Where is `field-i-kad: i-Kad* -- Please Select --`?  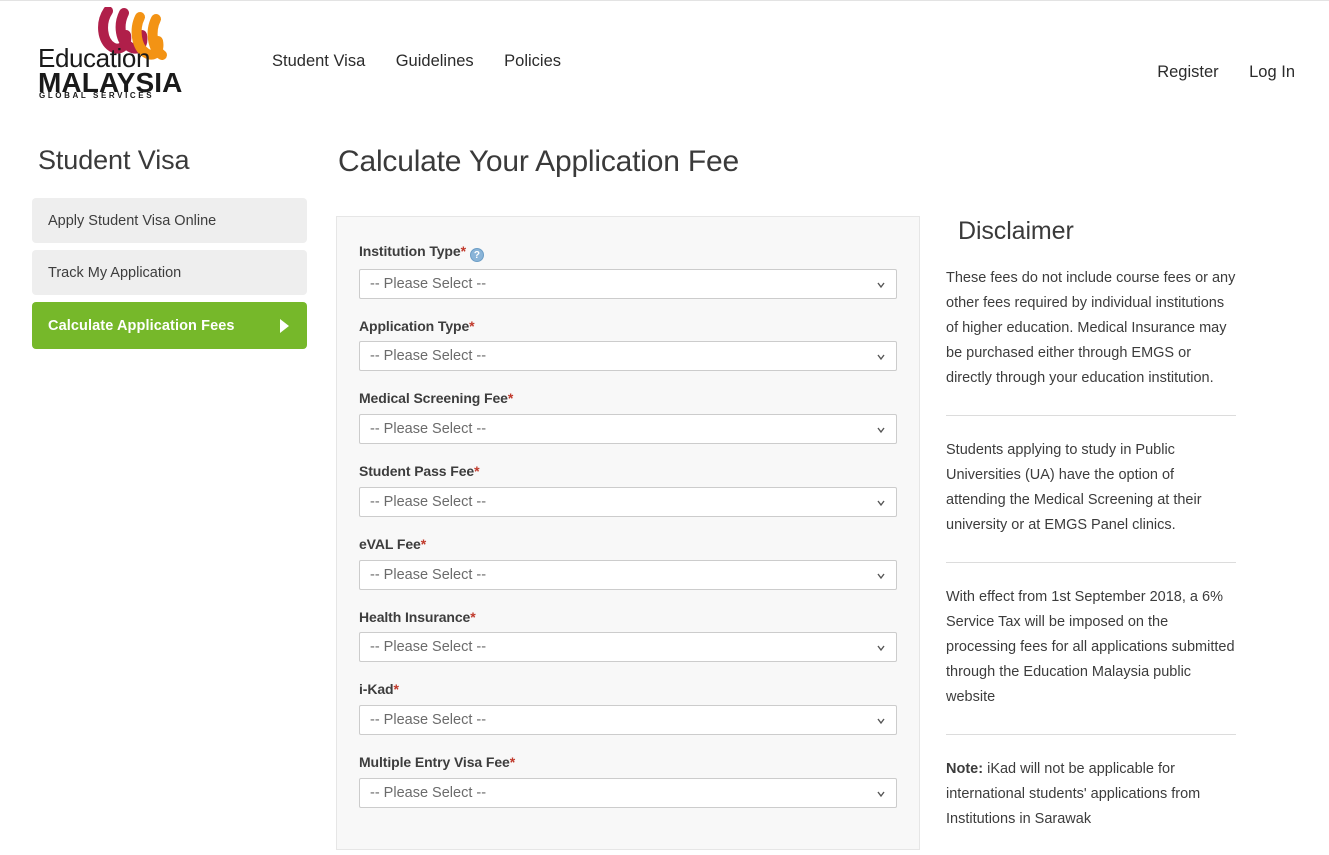 field-i-kad: i-Kad* -- Please Select -- is located at coordinates (628, 708).